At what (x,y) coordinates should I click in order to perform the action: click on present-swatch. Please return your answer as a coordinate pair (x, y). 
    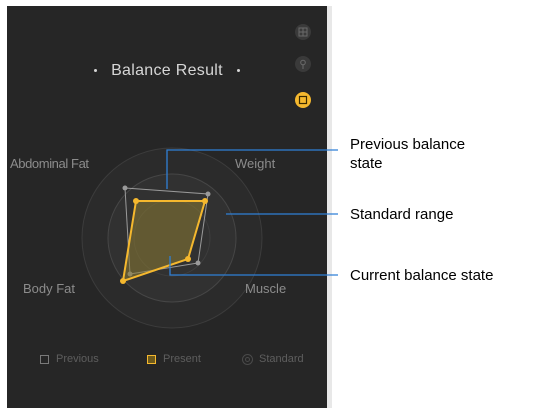
    Looking at the image, I should click on (151, 359).